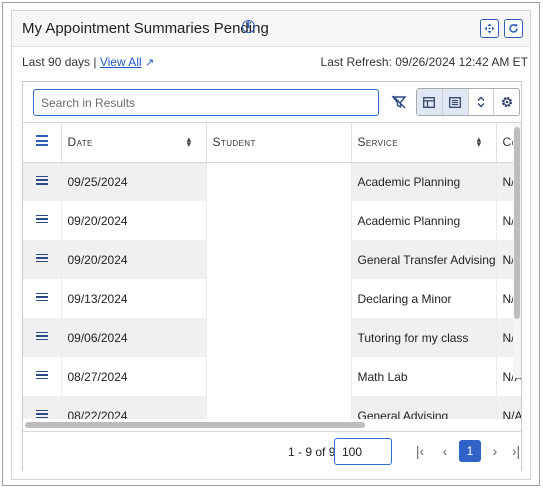  I want to click on column-header-label: Date, so click(80, 142).